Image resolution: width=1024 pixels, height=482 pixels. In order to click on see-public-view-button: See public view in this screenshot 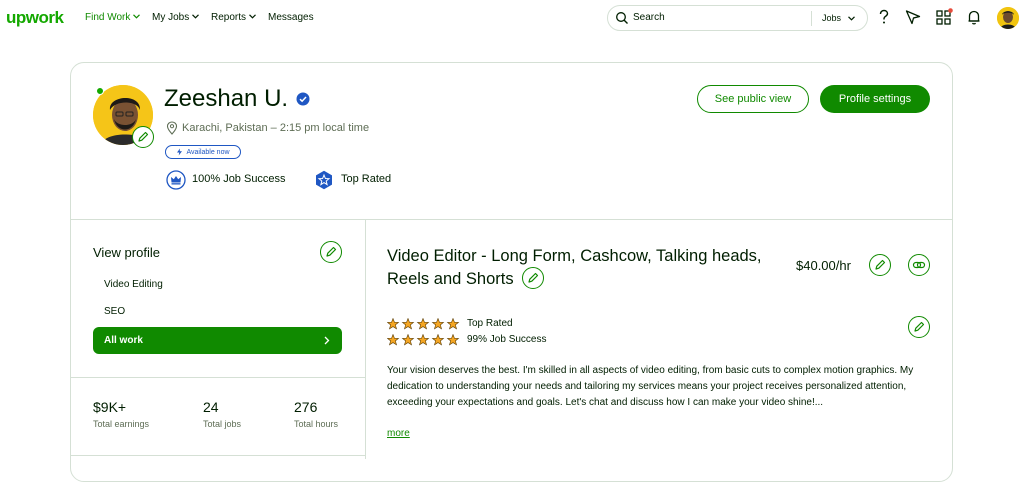, I will do `click(753, 99)`.